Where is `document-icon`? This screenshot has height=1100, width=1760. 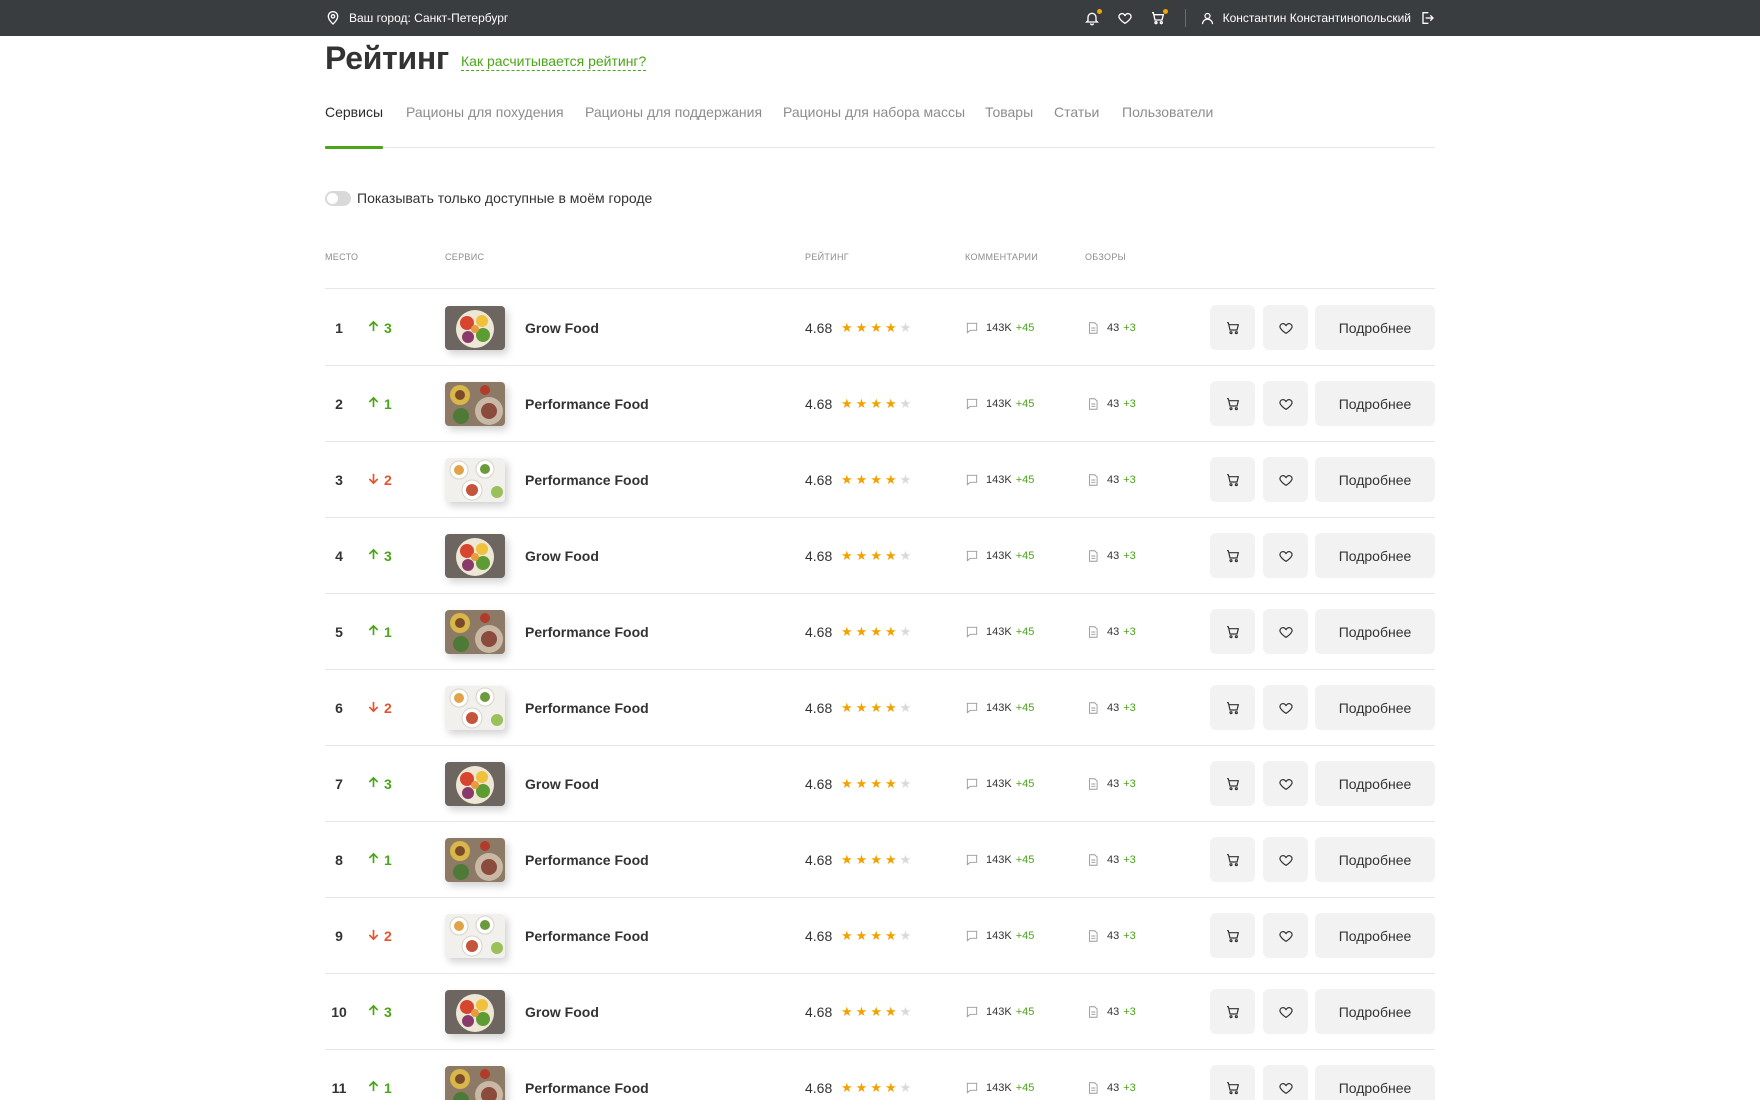 document-icon is located at coordinates (1093, 328).